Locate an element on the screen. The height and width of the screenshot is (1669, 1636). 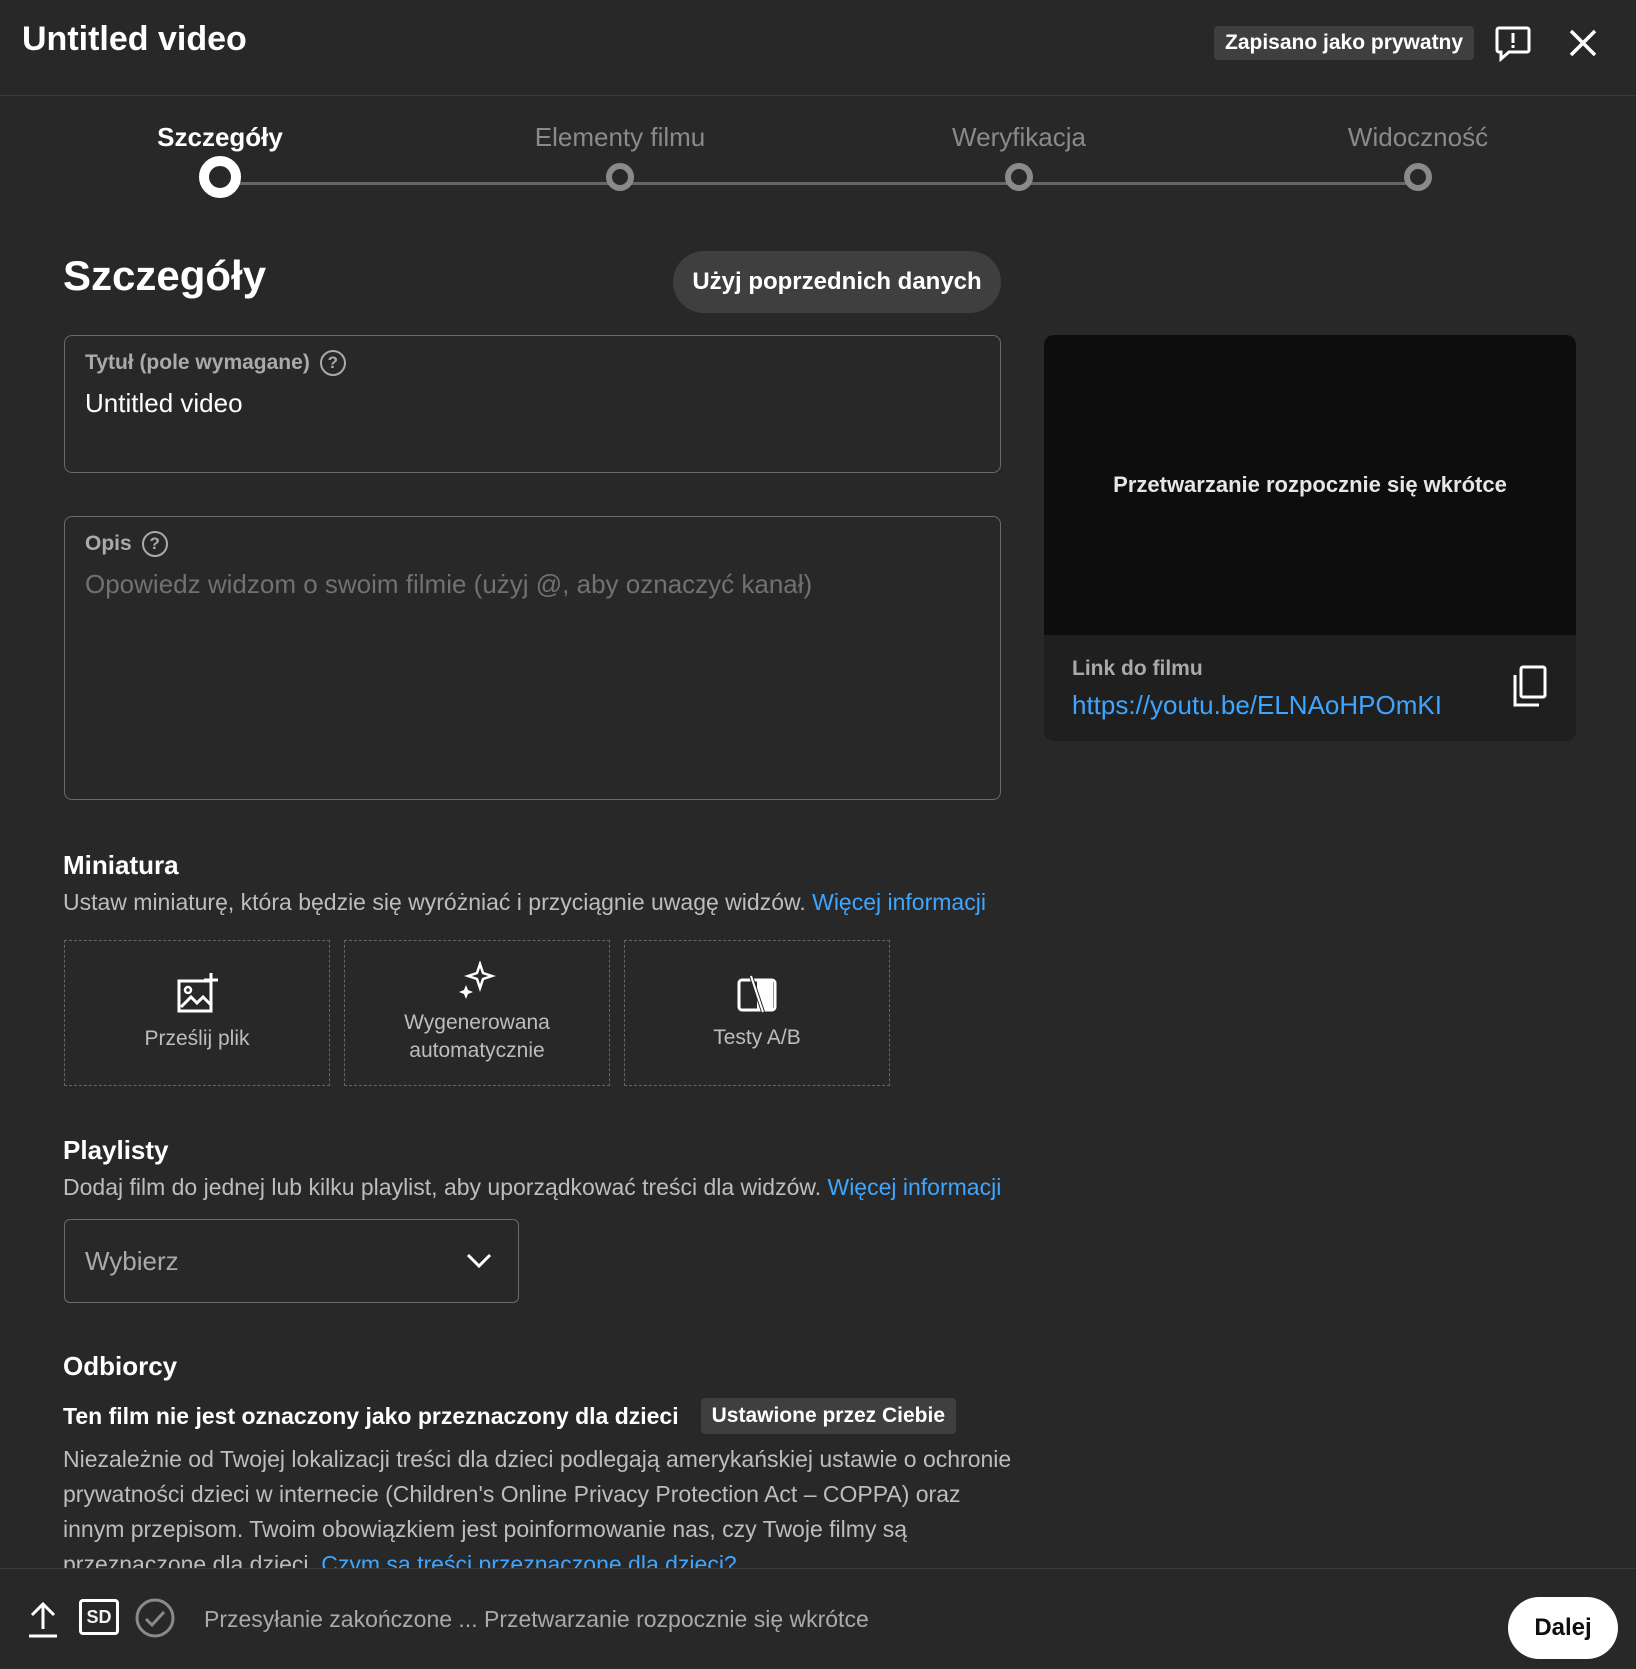
dialog-header: Untitled video Zapisano jako prywatny is located at coordinates (818, 48).